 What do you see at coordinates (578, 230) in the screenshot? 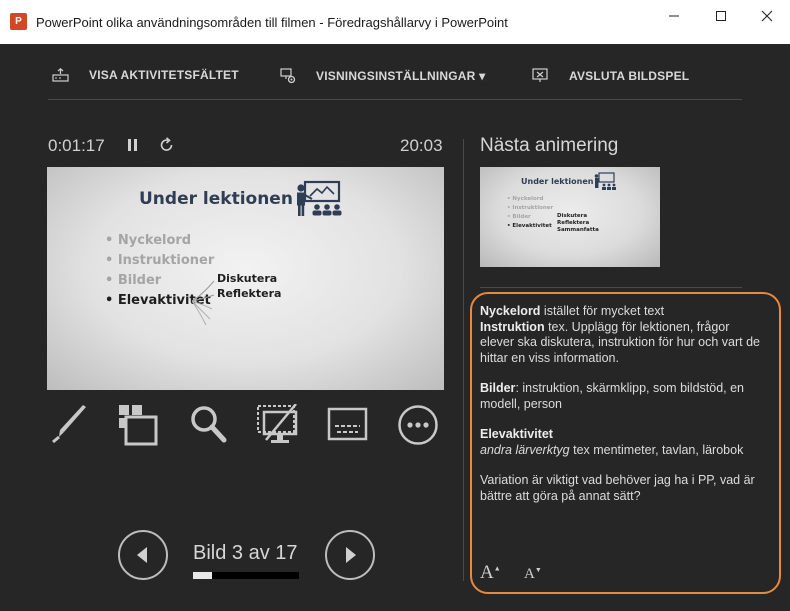
I see `next-slide-sub-item: Sammanfatta` at bounding box center [578, 230].